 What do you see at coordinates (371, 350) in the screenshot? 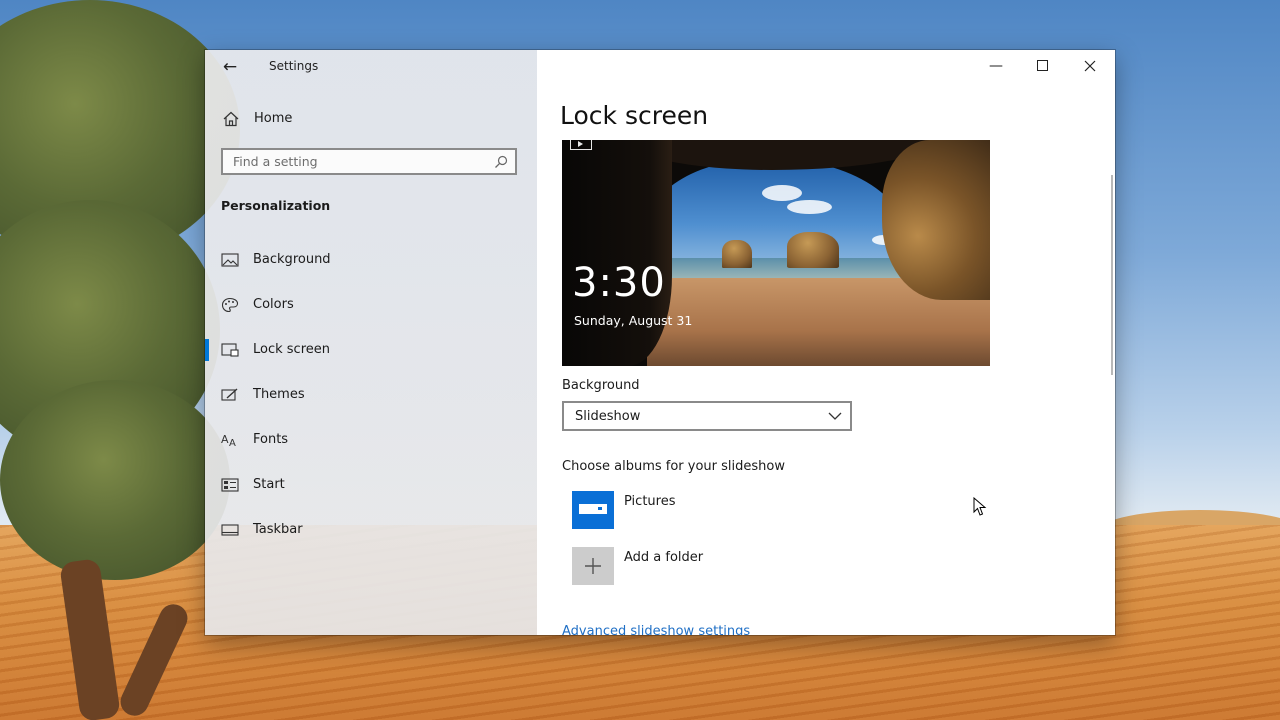
I see `nav-item-lock-screen: Lock screen` at bounding box center [371, 350].